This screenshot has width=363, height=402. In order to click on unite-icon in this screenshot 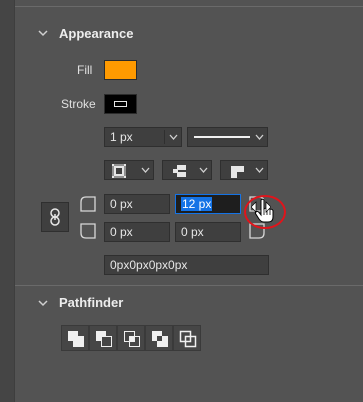, I will do `click(76, 339)`.